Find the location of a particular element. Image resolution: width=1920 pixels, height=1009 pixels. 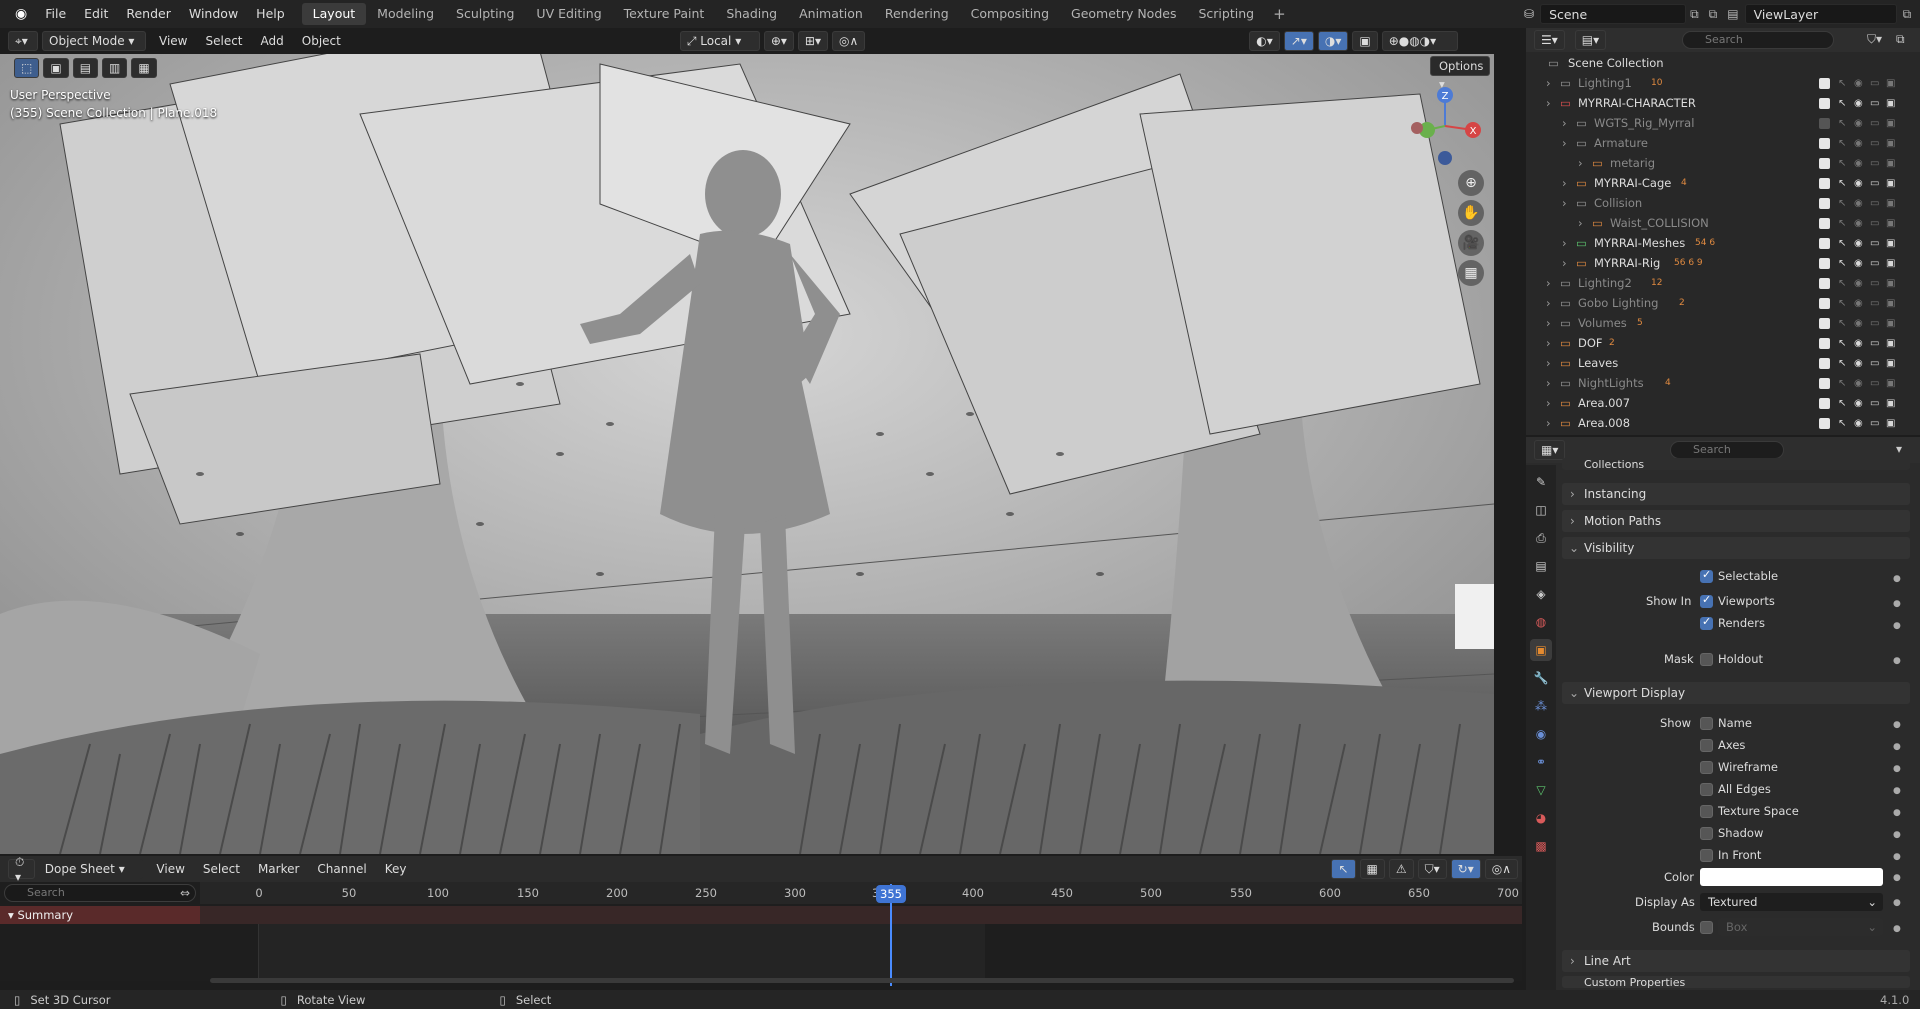

outliner-row: › ▭ Collision ↖ ◉ ▭ ▣ is located at coordinates (1723, 203).